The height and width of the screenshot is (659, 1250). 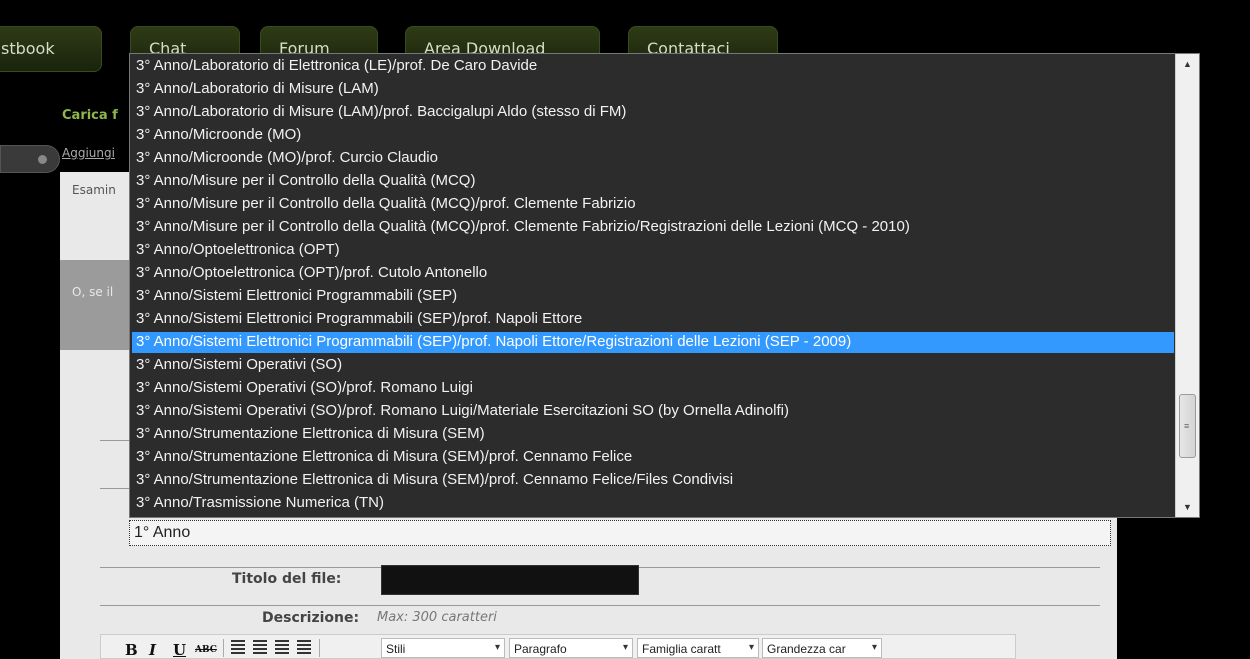 What do you see at coordinates (287, 579) in the screenshot?
I see `titolo-label: Titolo del file:` at bounding box center [287, 579].